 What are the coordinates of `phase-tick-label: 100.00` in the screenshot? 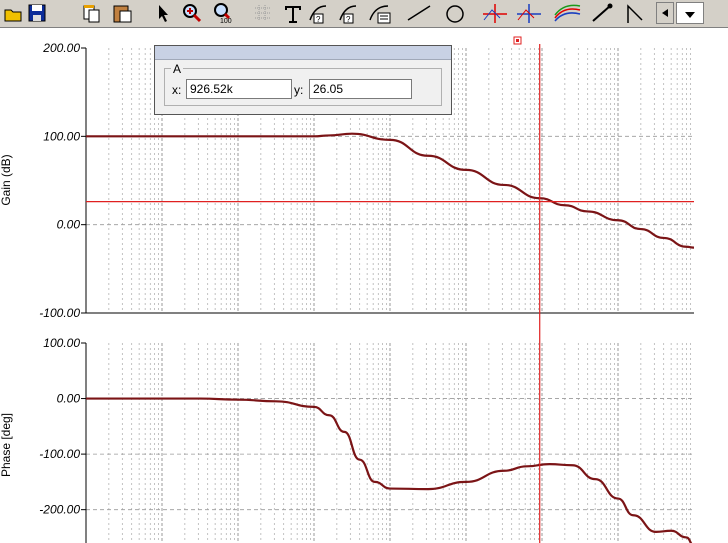 It's located at (61, 343).